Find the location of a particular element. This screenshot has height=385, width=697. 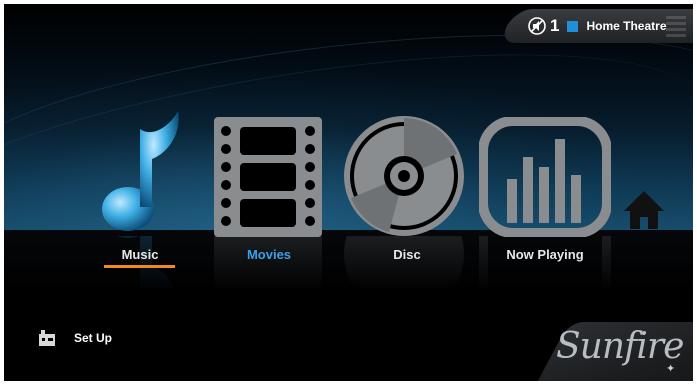

menu-item-movies is located at coordinates (268, 177).